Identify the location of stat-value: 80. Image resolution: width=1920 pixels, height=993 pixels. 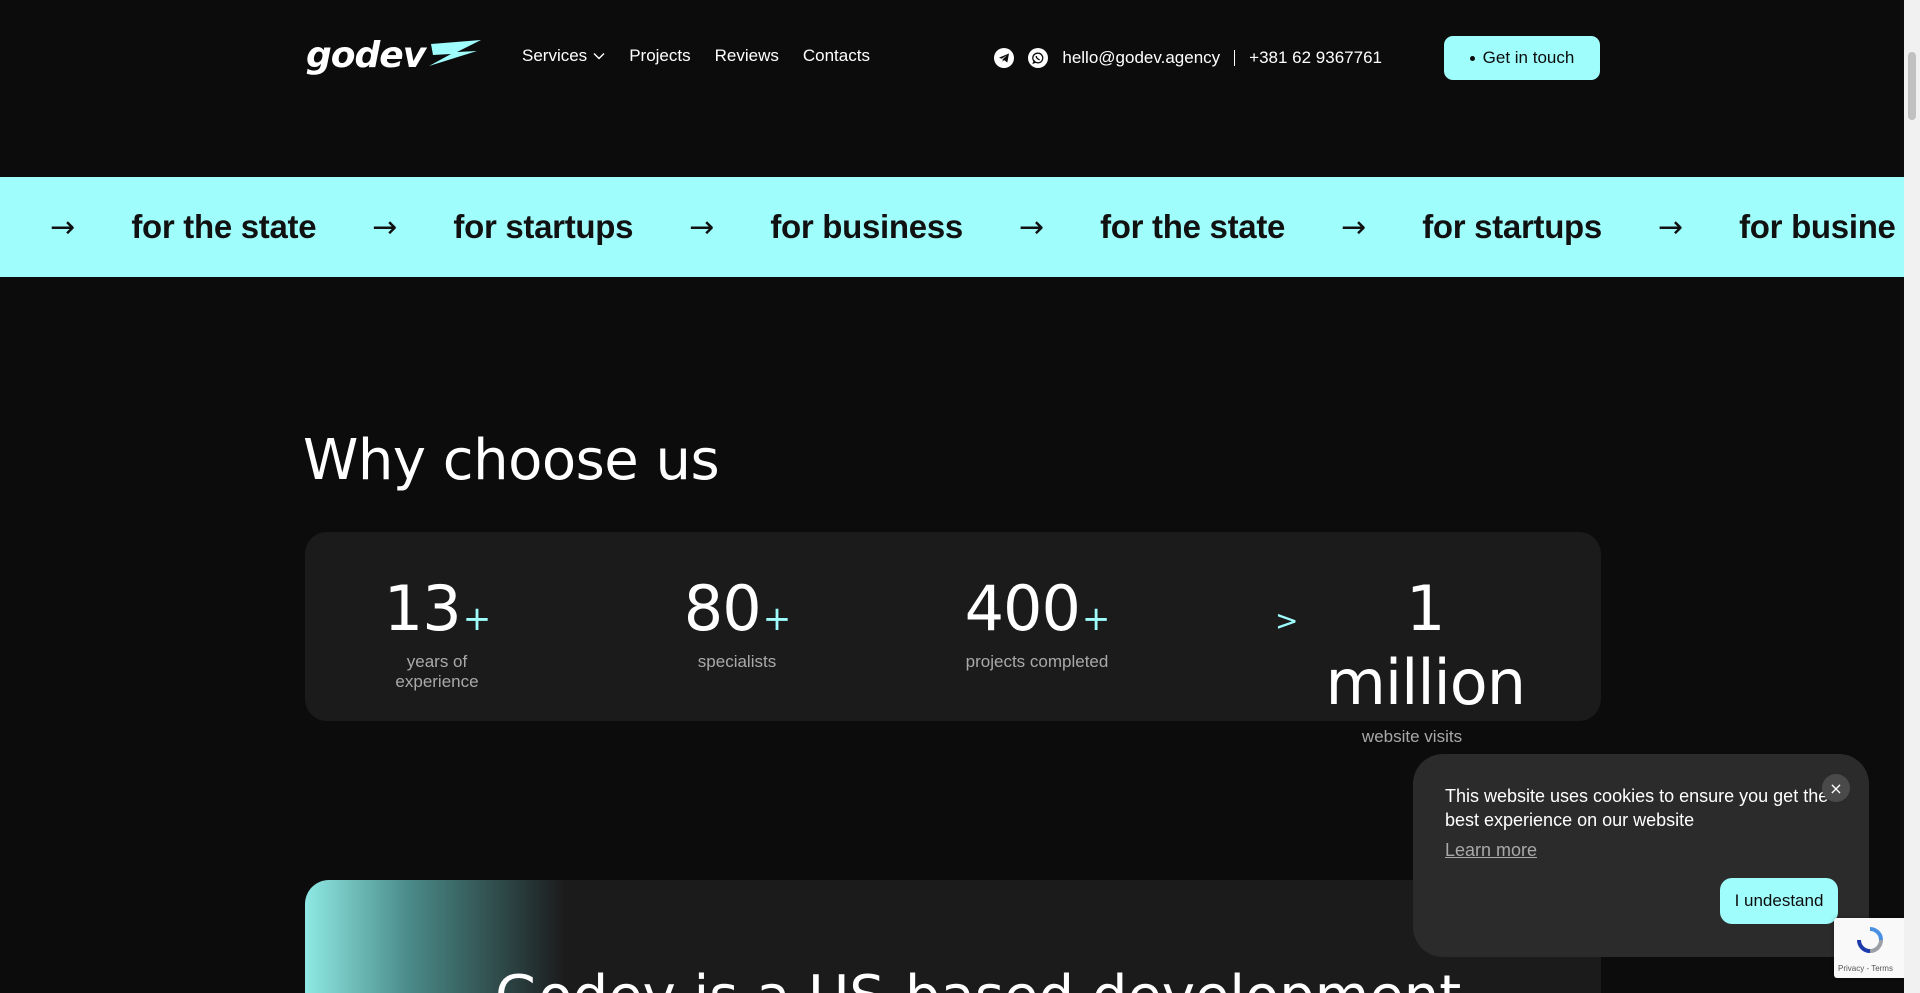
(722, 608).